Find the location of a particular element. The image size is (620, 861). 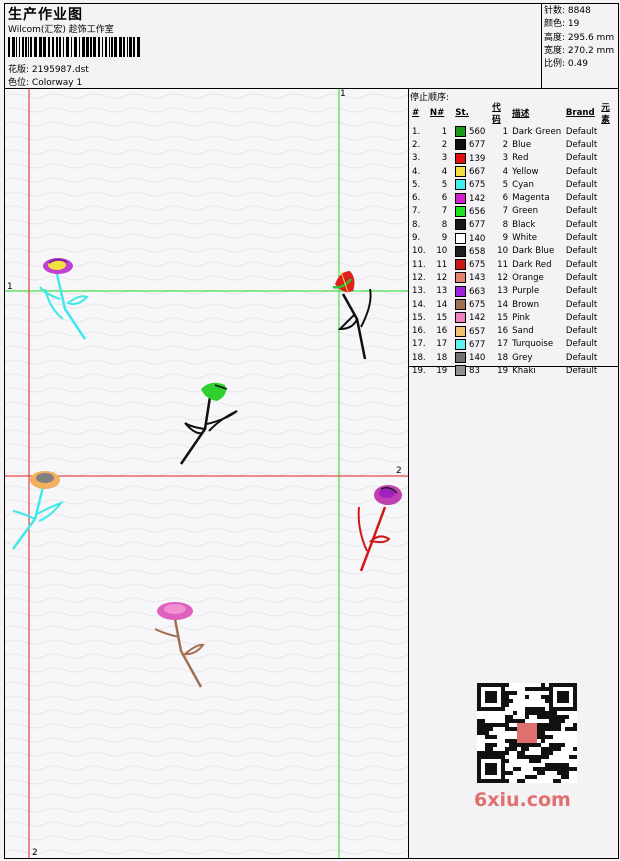

col-brand: Brand is located at coordinates (580, 113).